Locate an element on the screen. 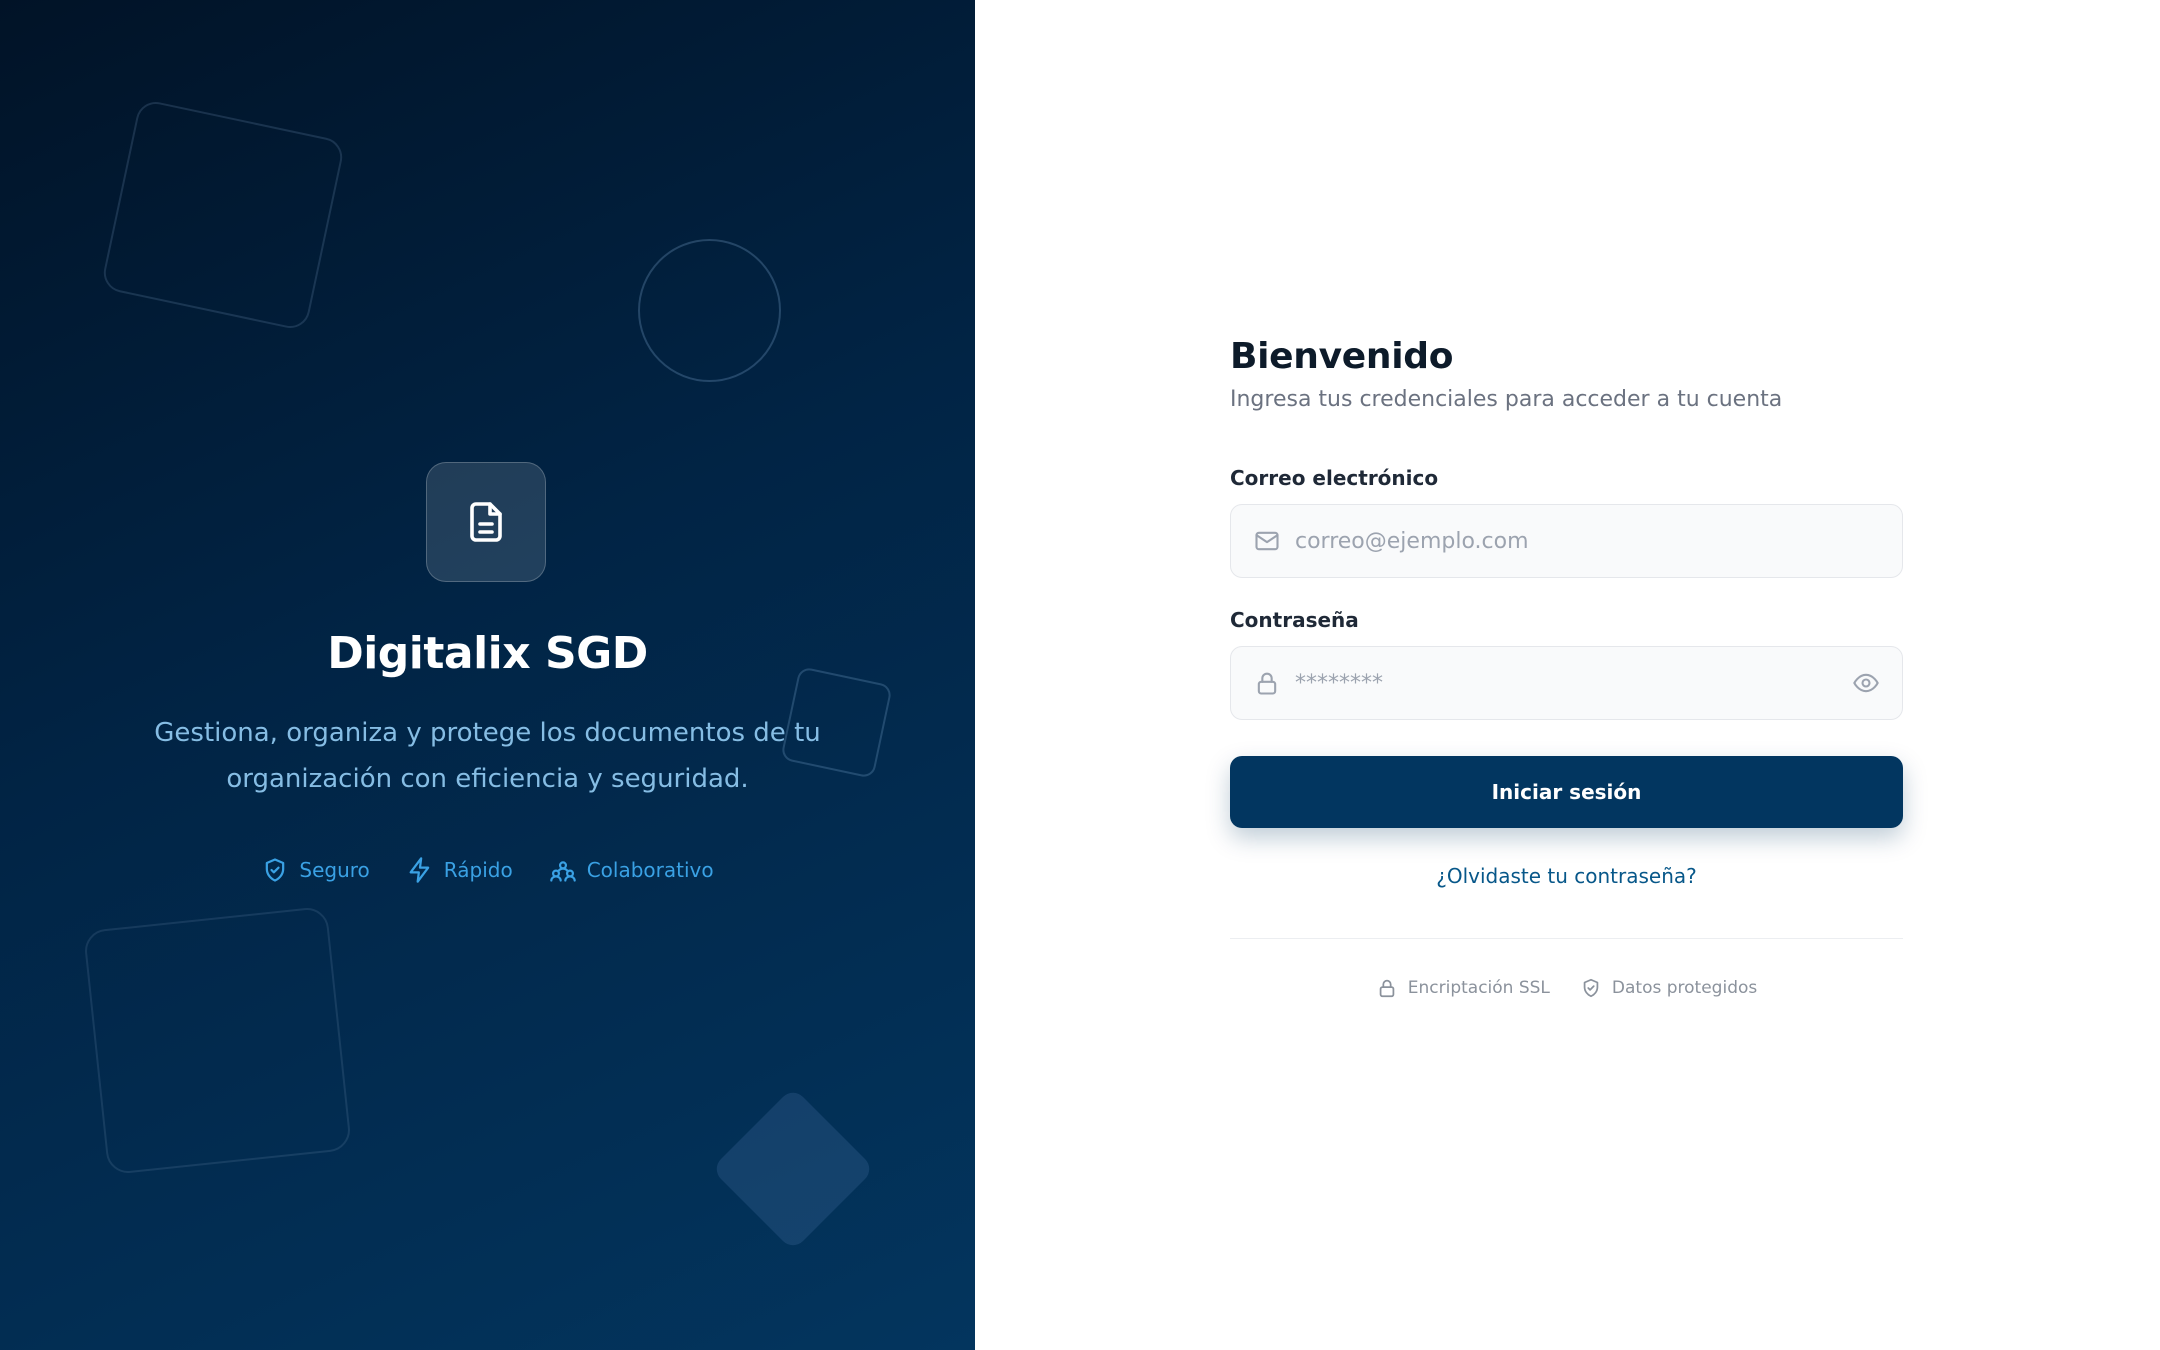 The image size is (2160, 1350). decorative-circle is located at coordinates (709, 310).